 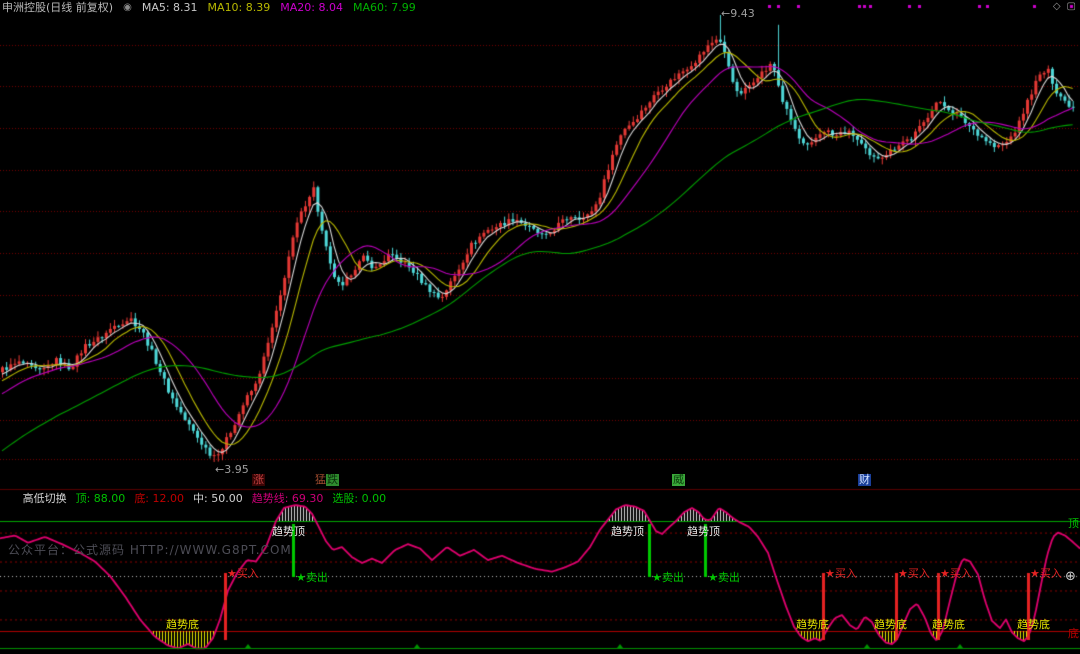 I want to click on chart-badge-icon: ◉, so click(x=127, y=7).